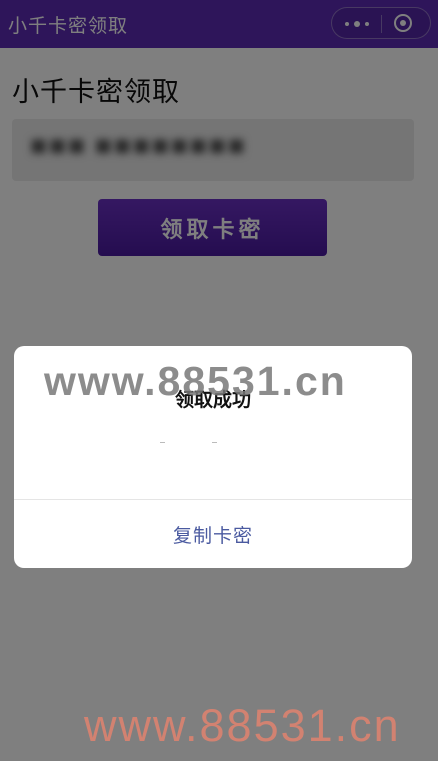 This screenshot has height=761, width=438. I want to click on copy-code-button: 复制卡密, so click(213, 534).